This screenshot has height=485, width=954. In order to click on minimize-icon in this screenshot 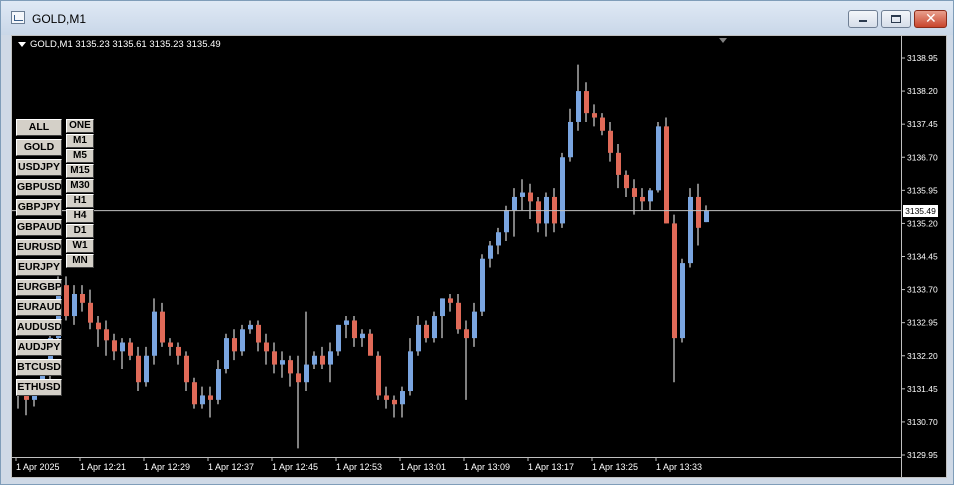, I will do `click(863, 21)`.